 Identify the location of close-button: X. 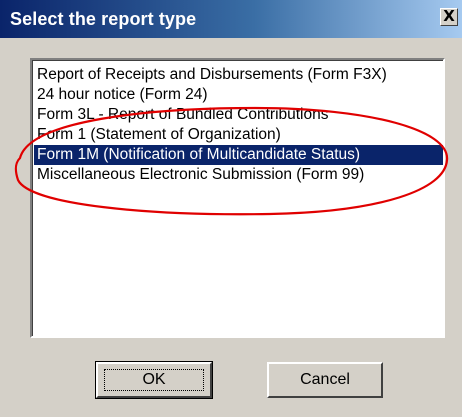
(449, 16).